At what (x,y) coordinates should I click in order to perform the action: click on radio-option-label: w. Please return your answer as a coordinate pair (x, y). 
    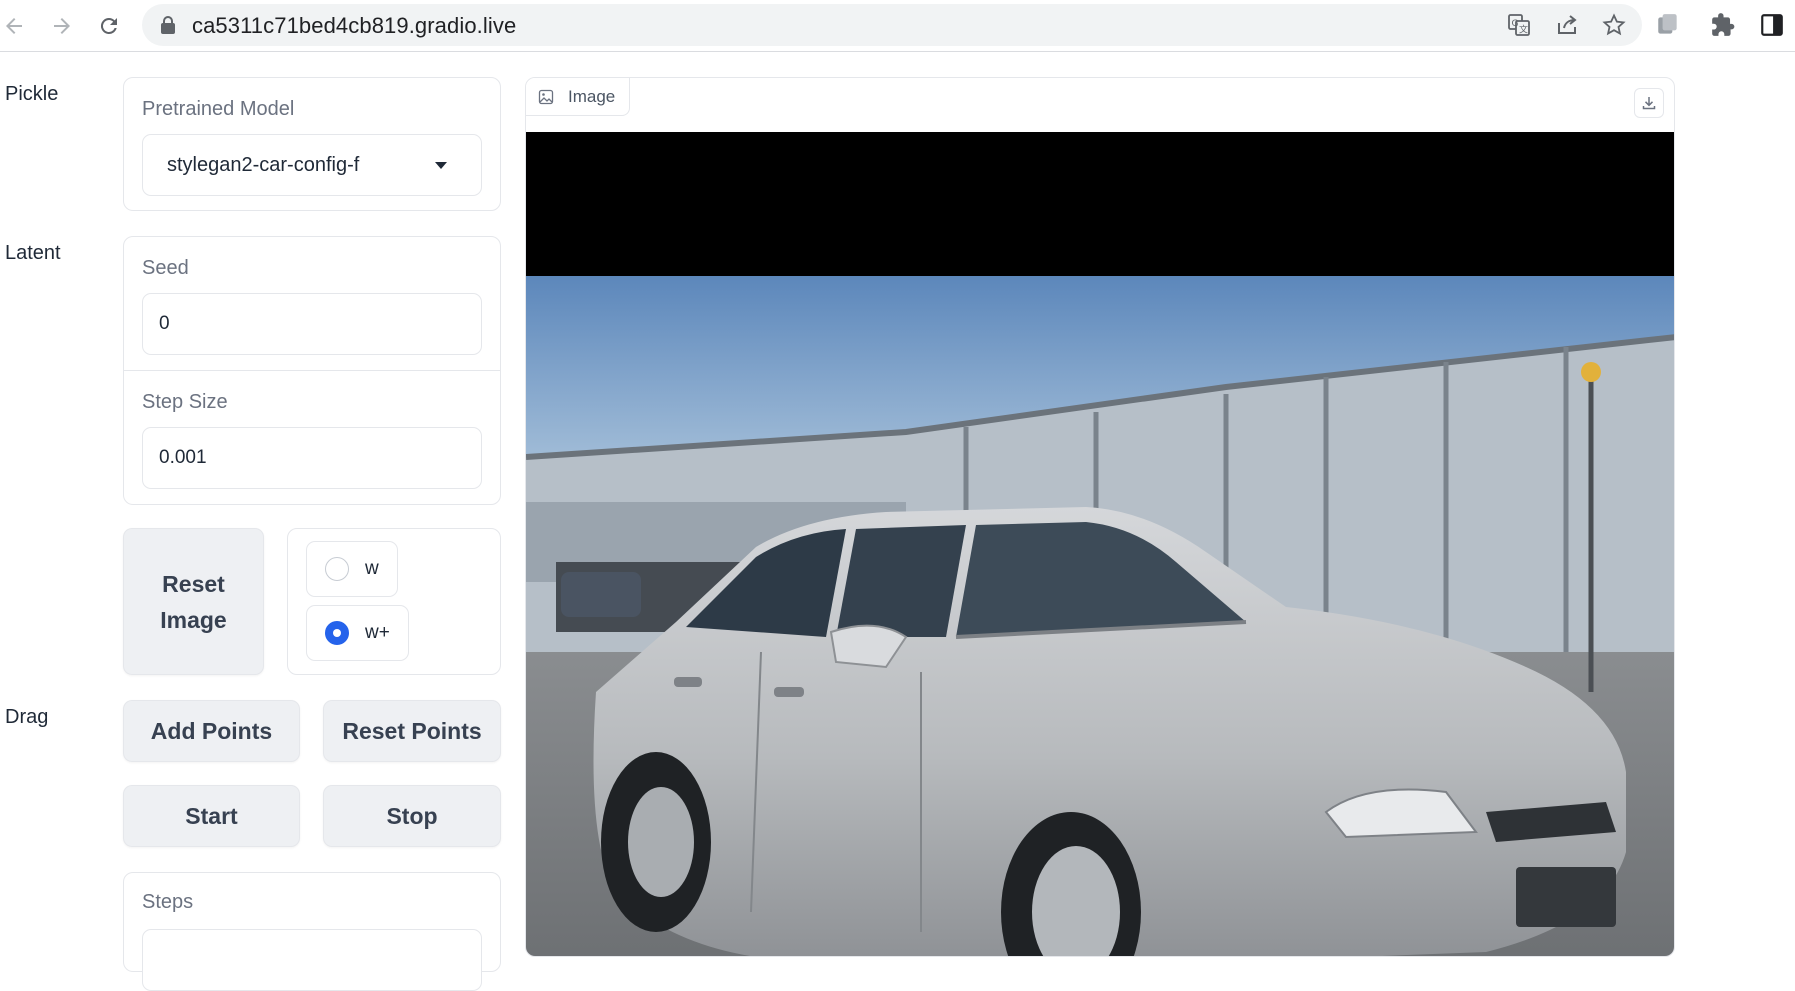
    Looking at the image, I should click on (372, 568).